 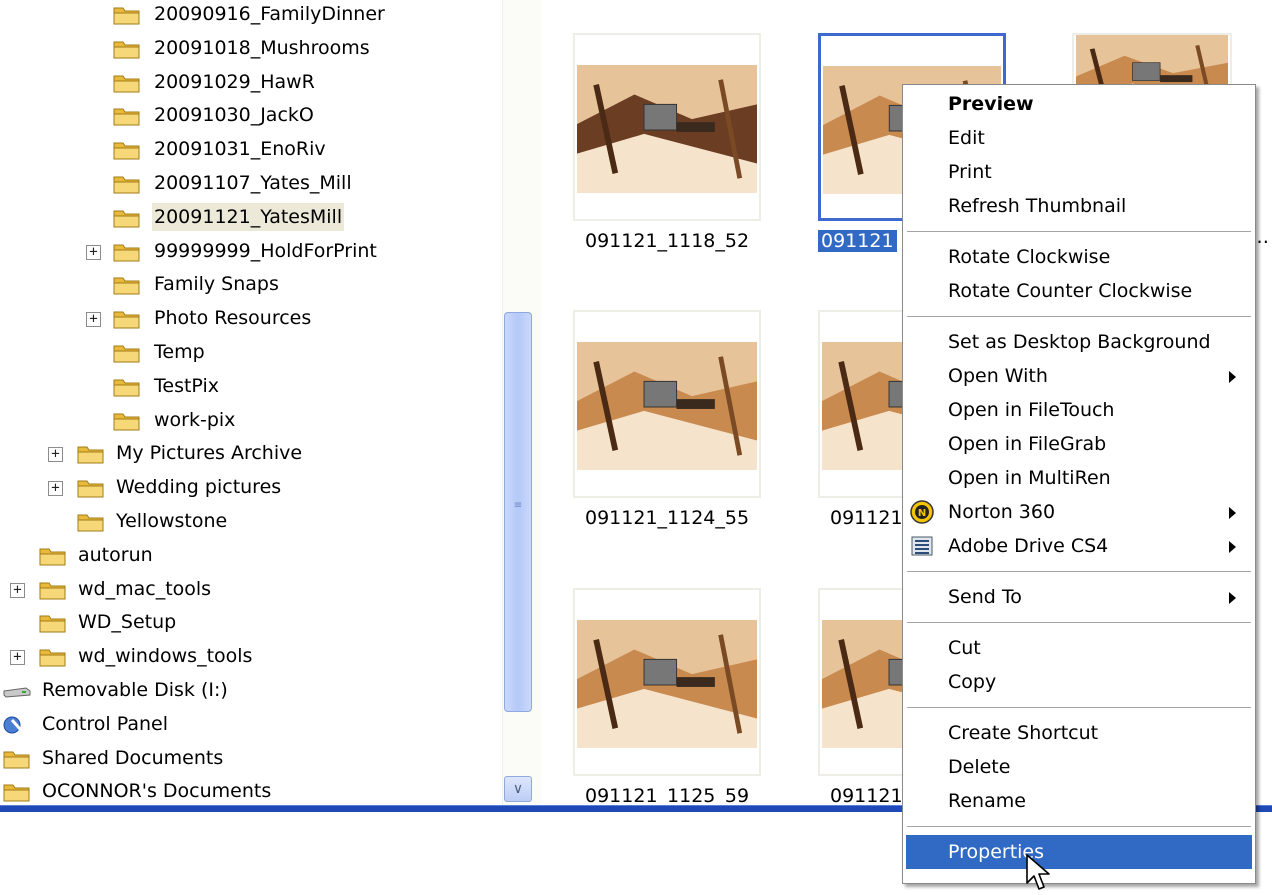 What do you see at coordinates (1079, 801) in the screenshot?
I see `menu-item-rename: Rename` at bounding box center [1079, 801].